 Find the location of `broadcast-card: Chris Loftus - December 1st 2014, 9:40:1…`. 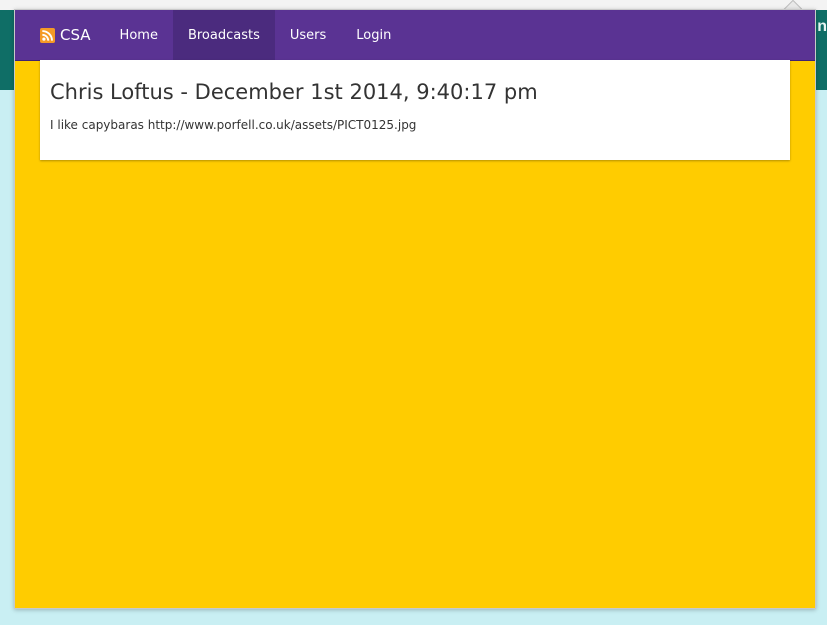

broadcast-card: Chris Loftus - December 1st 2014, 9:40:1… is located at coordinates (415, 110).